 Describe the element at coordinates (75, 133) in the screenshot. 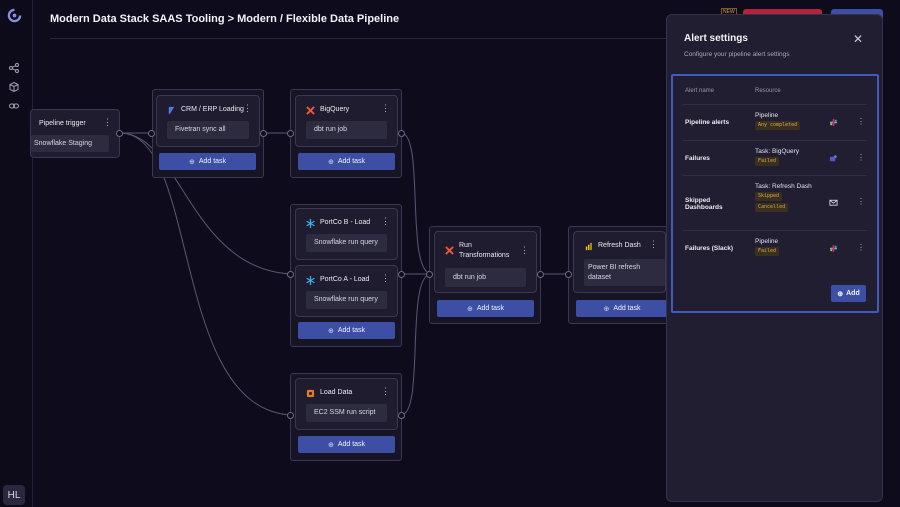

I see `node-pipeline-trigger: Pipeline trigger ⋮ Snowflake Staging` at that location.